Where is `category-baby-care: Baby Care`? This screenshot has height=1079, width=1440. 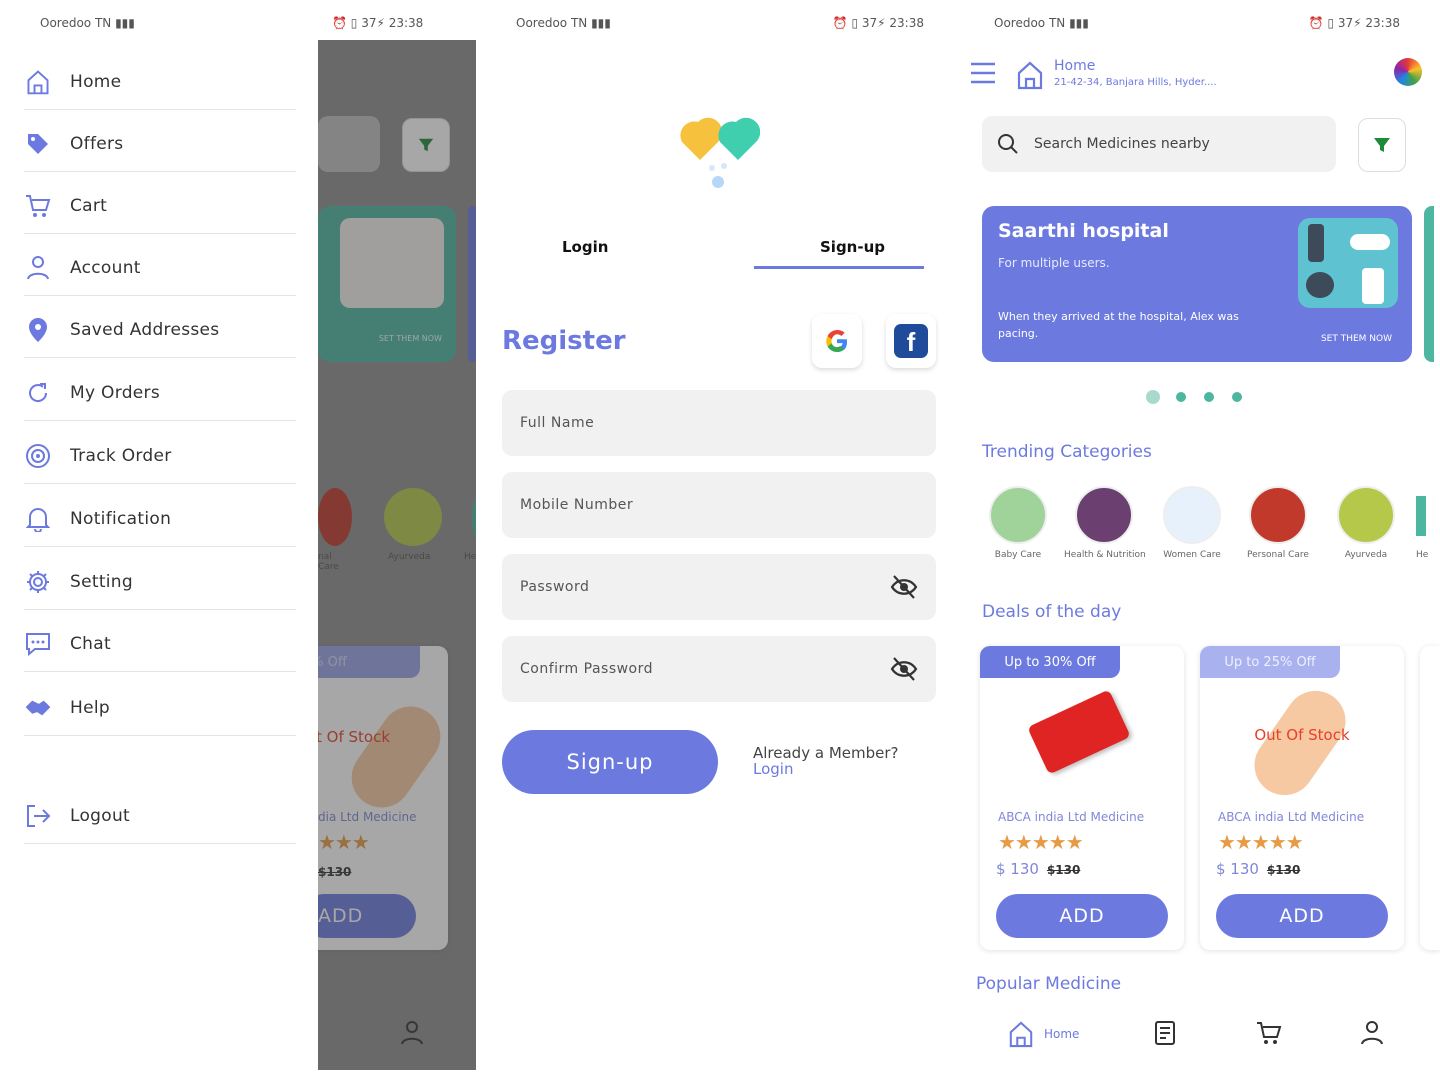
category-baby-care: Baby Care is located at coordinates (1018, 523).